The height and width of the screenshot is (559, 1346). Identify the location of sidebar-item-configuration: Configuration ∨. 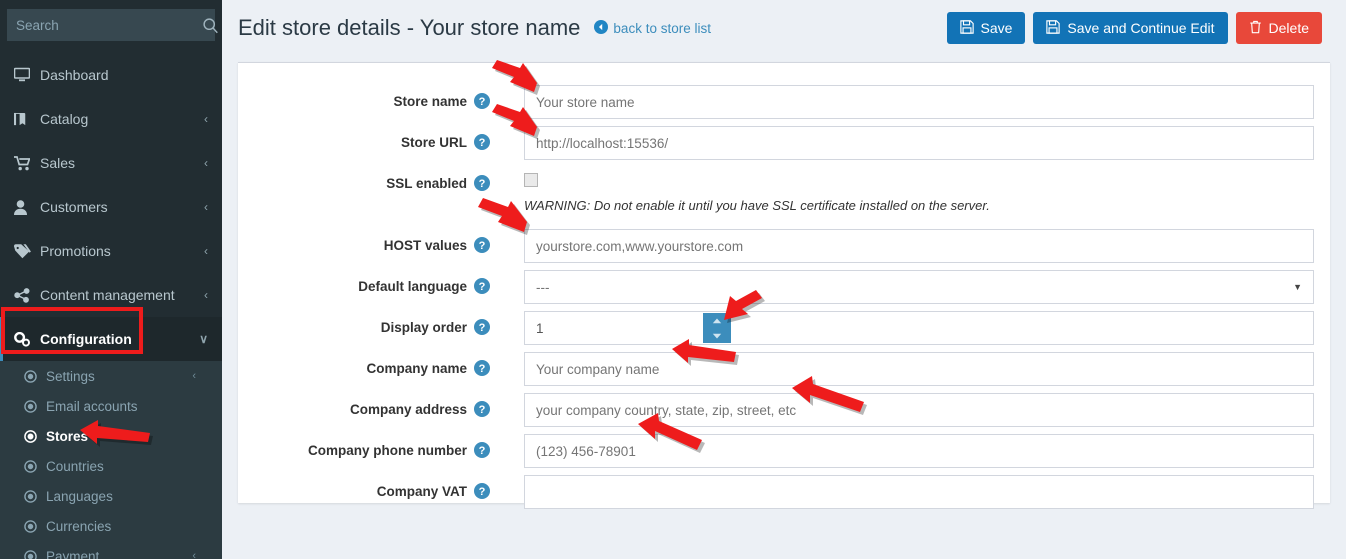
(111, 339).